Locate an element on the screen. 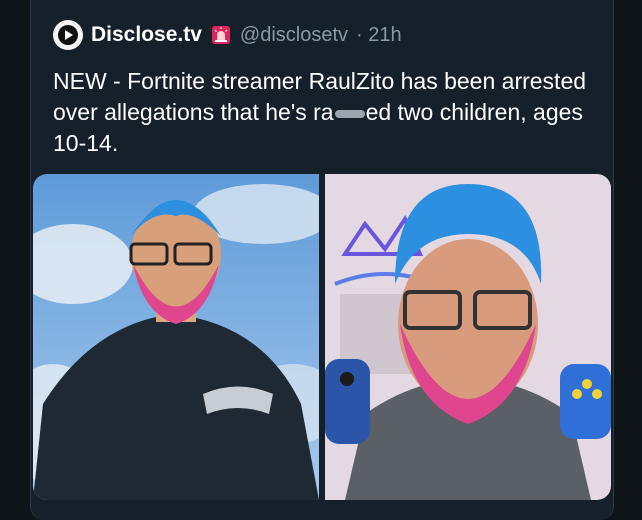  handle: @disclosetv is located at coordinates (294, 35).